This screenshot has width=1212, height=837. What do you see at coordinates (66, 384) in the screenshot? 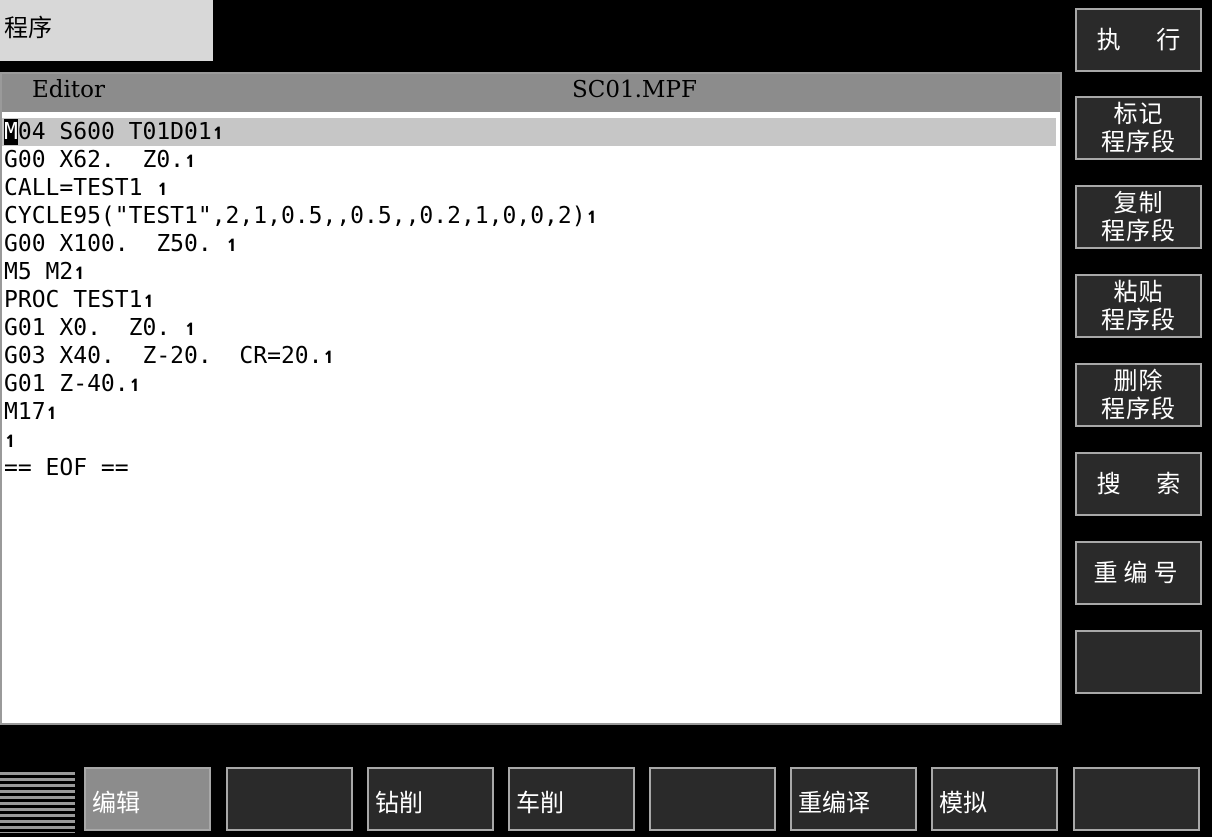
I see `code-line-text: G01 Z-40.` at bounding box center [66, 384].